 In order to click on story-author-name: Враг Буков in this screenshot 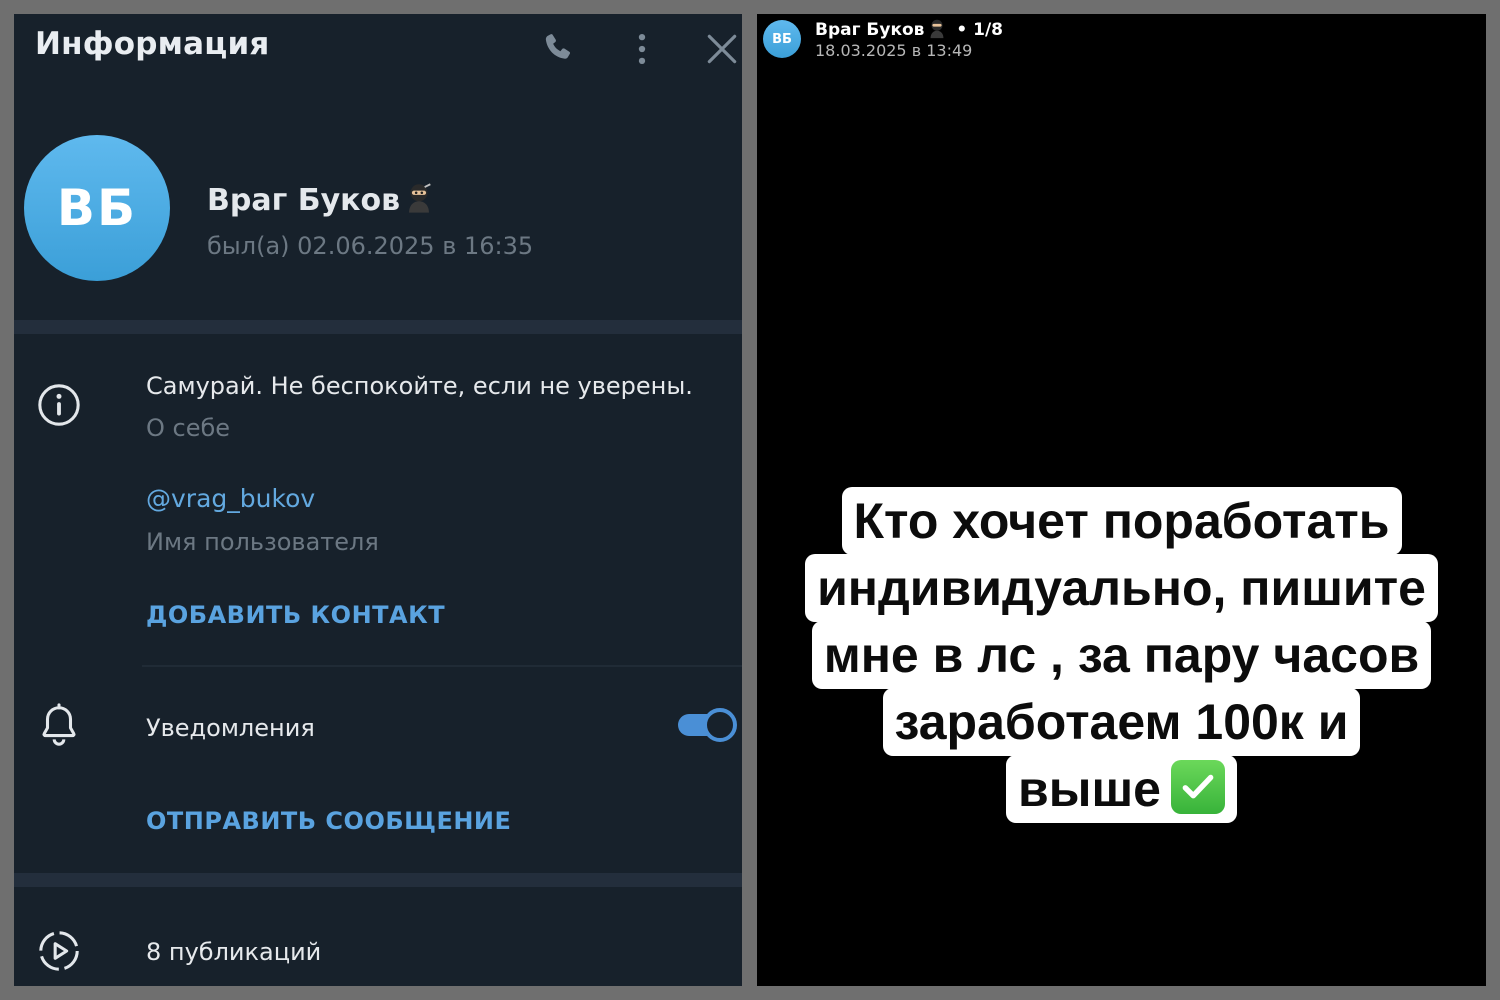, I will do `click(869, 30)`.